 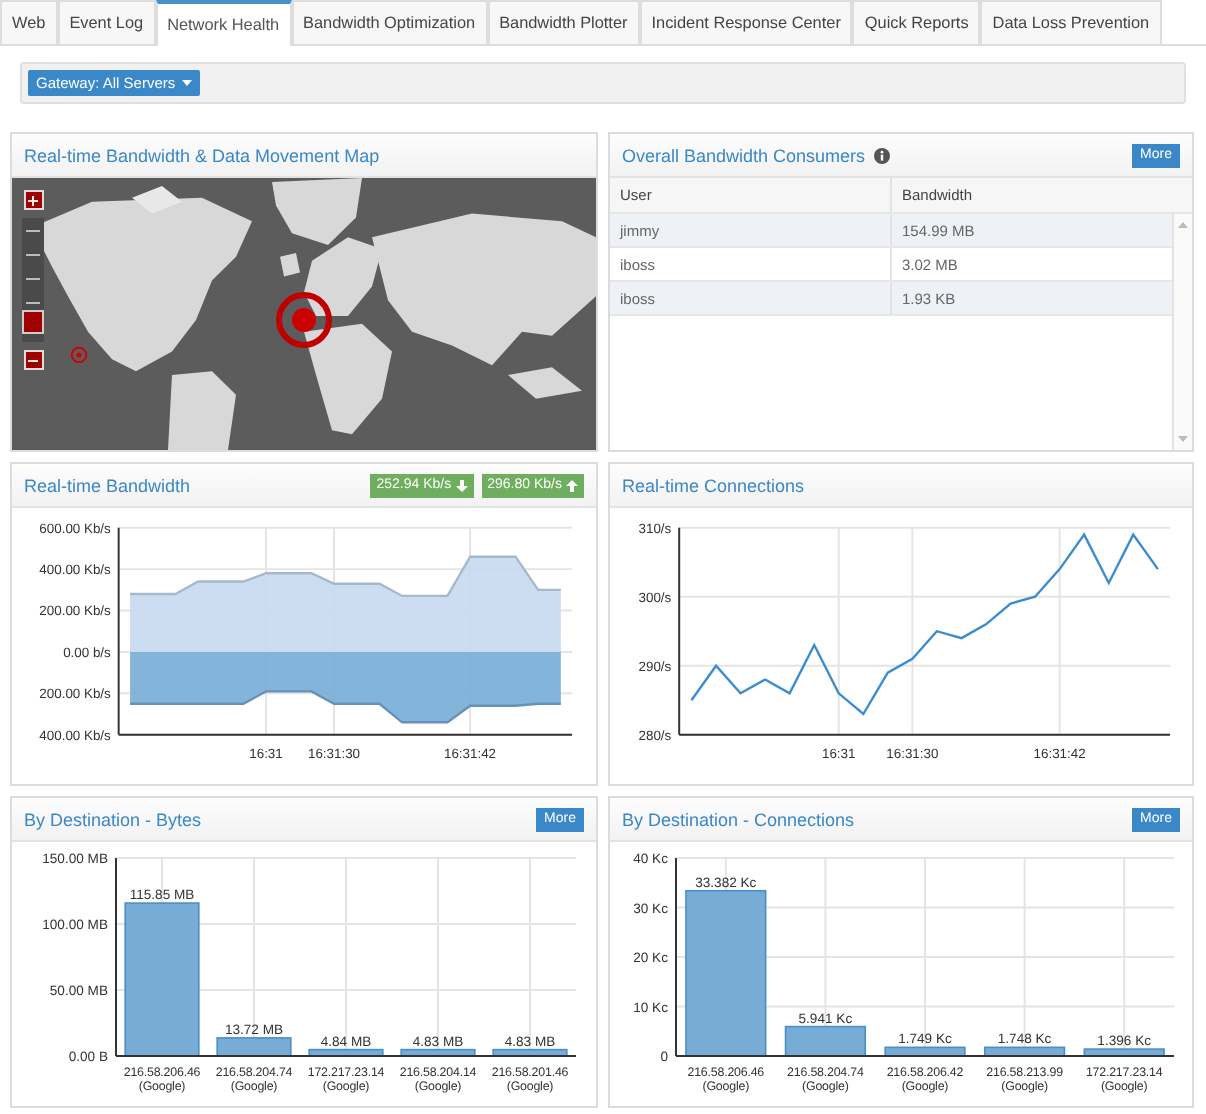 I want to click on tab: Event Log, so click(x=106, y=22).